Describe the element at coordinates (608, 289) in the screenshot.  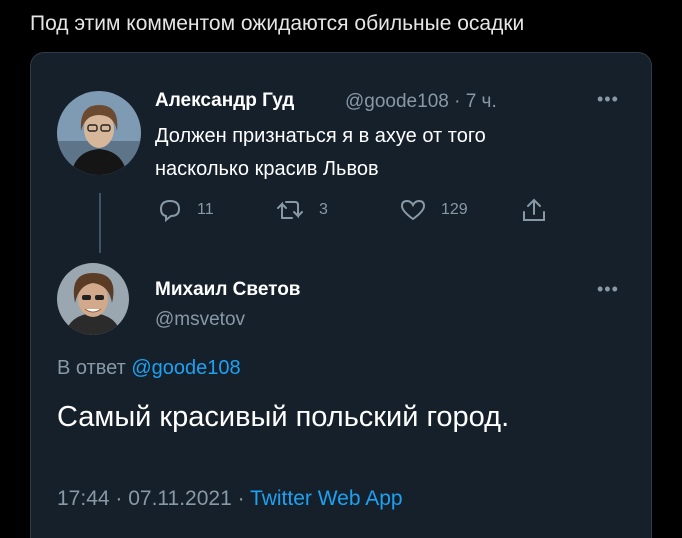
I see `reply-more-icon: •••` at that location.